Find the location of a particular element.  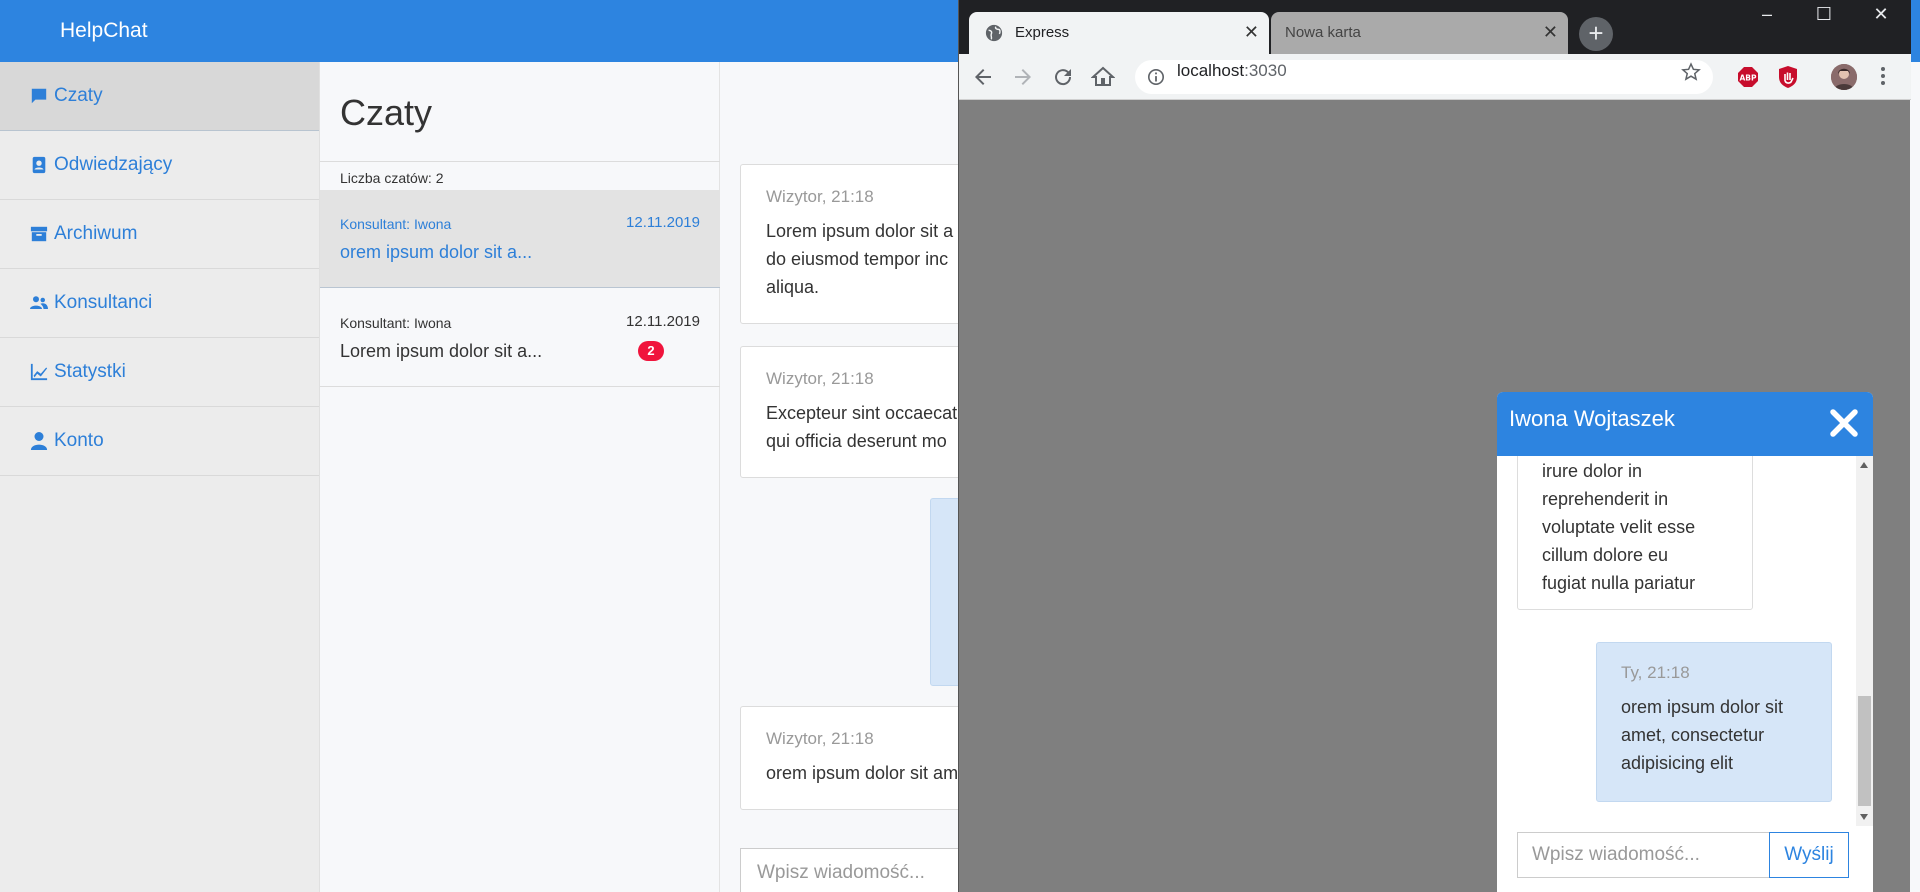

sidebar-item-statystki: Statystki is located at coordinates (159, 372).